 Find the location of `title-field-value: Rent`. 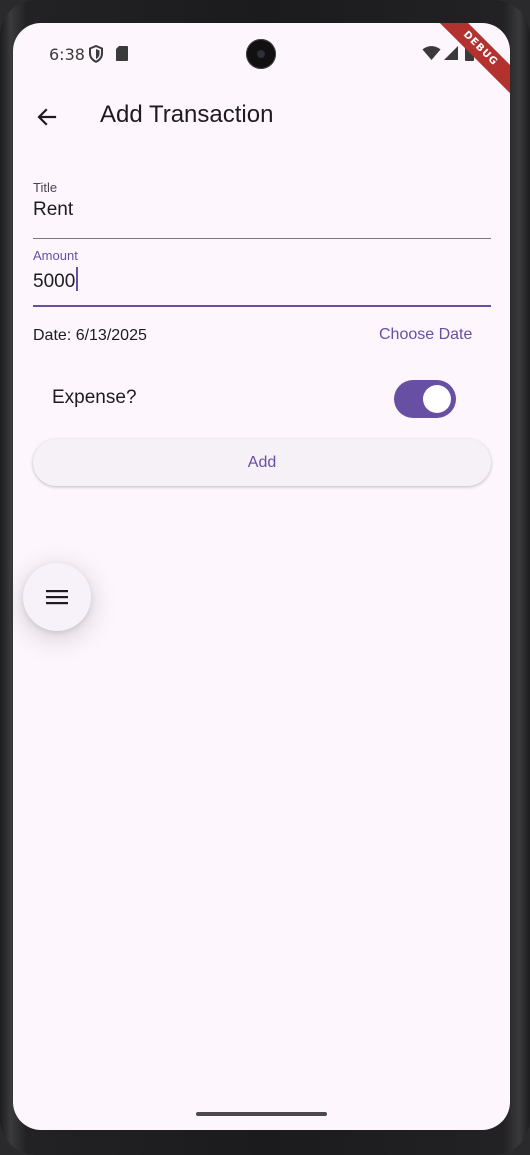

title-field-value: Rent is located at coordinates (262, 210).